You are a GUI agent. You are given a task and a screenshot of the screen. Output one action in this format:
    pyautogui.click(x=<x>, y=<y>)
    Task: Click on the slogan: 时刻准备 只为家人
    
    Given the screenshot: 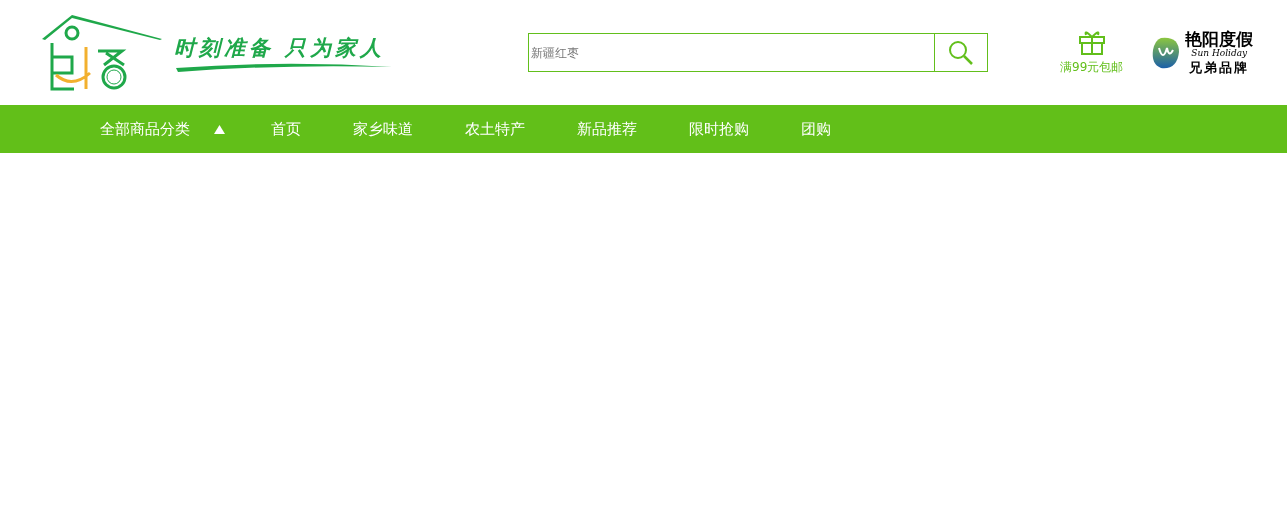 What is the action you would take?
    pyautogui.click(x=280, y=48)
    